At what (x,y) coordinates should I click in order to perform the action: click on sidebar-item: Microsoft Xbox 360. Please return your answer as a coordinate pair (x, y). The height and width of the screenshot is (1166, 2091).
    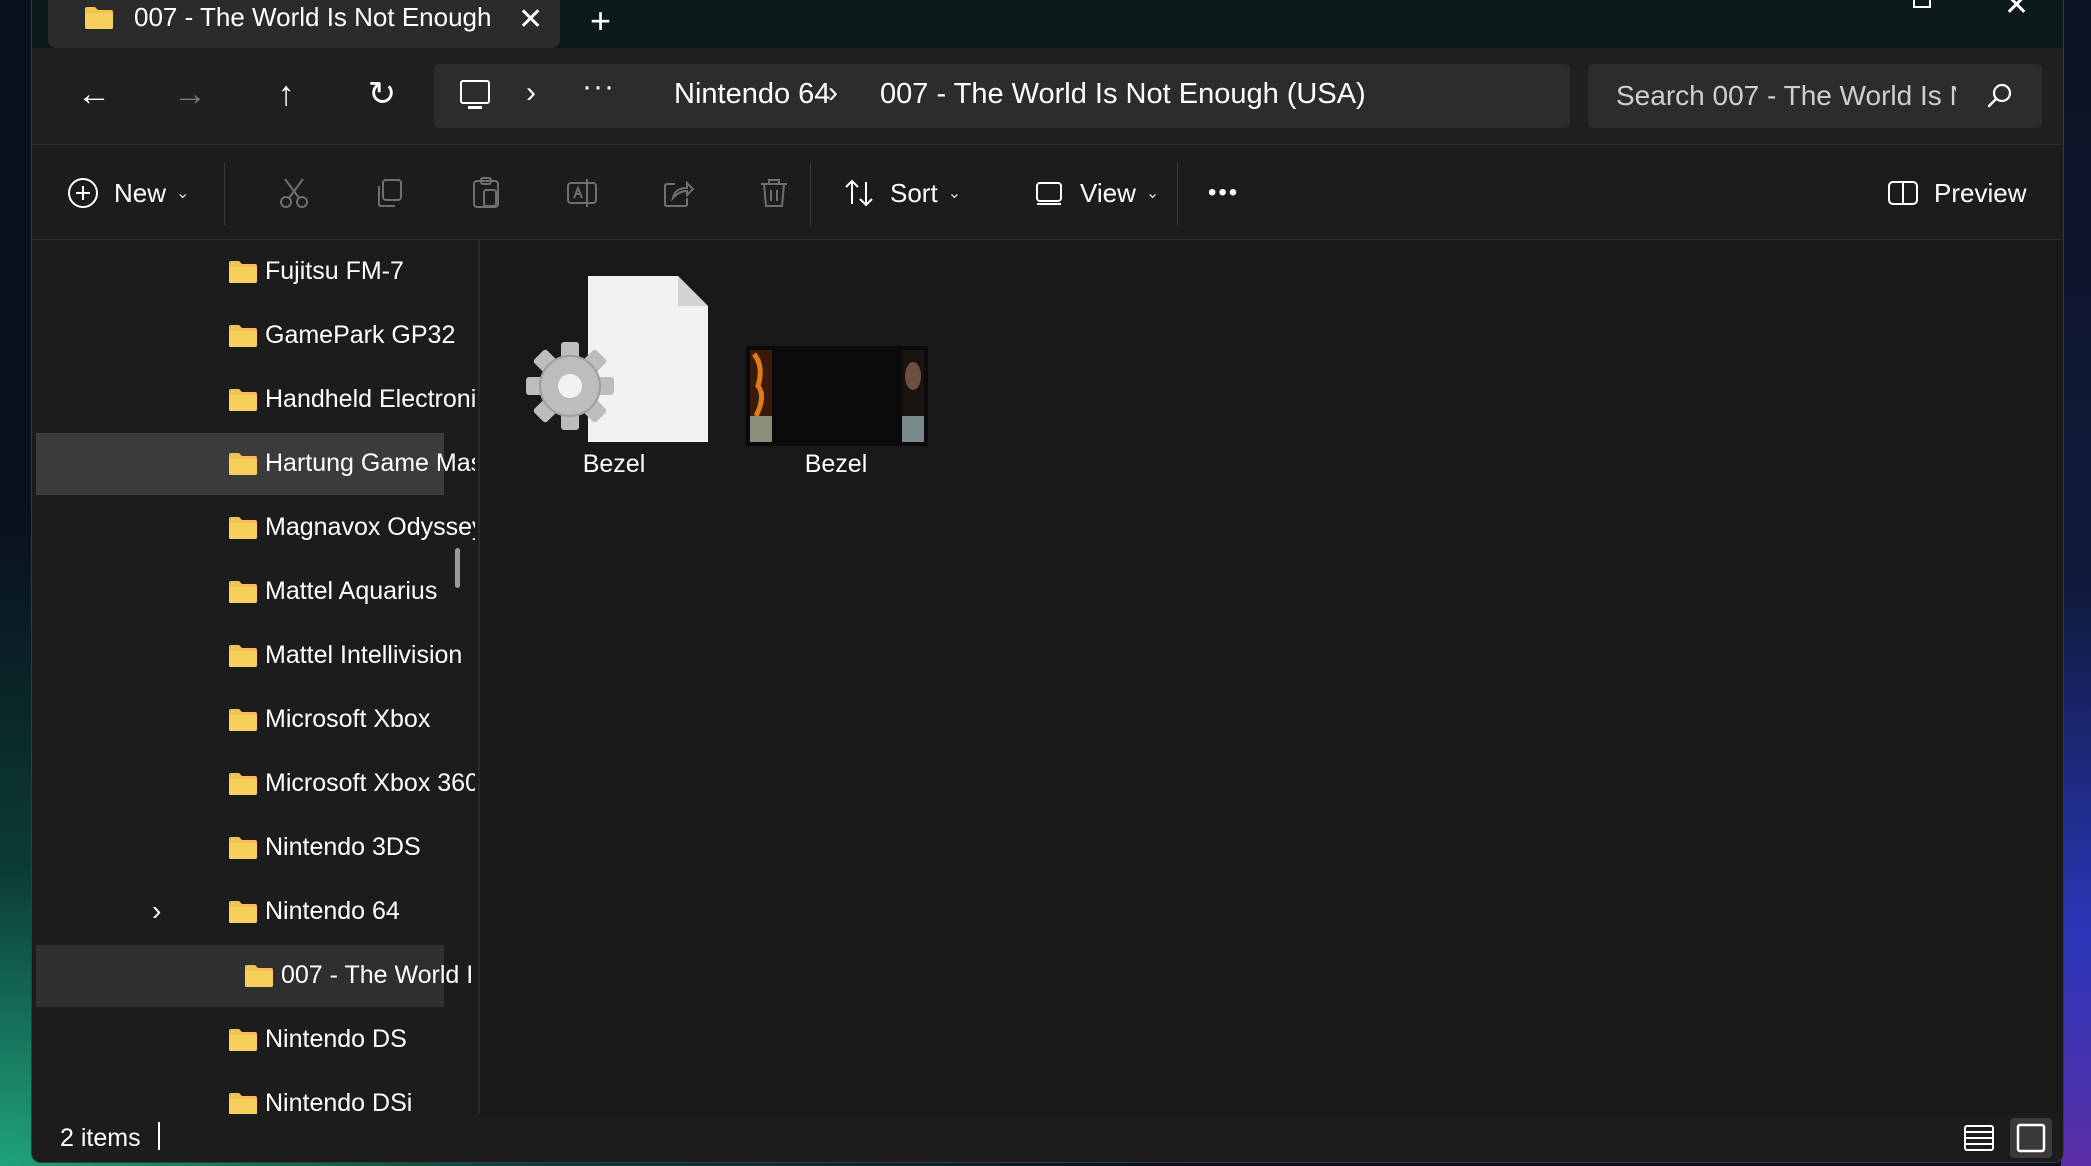
    Looking at the image, I should click on (255, 784).